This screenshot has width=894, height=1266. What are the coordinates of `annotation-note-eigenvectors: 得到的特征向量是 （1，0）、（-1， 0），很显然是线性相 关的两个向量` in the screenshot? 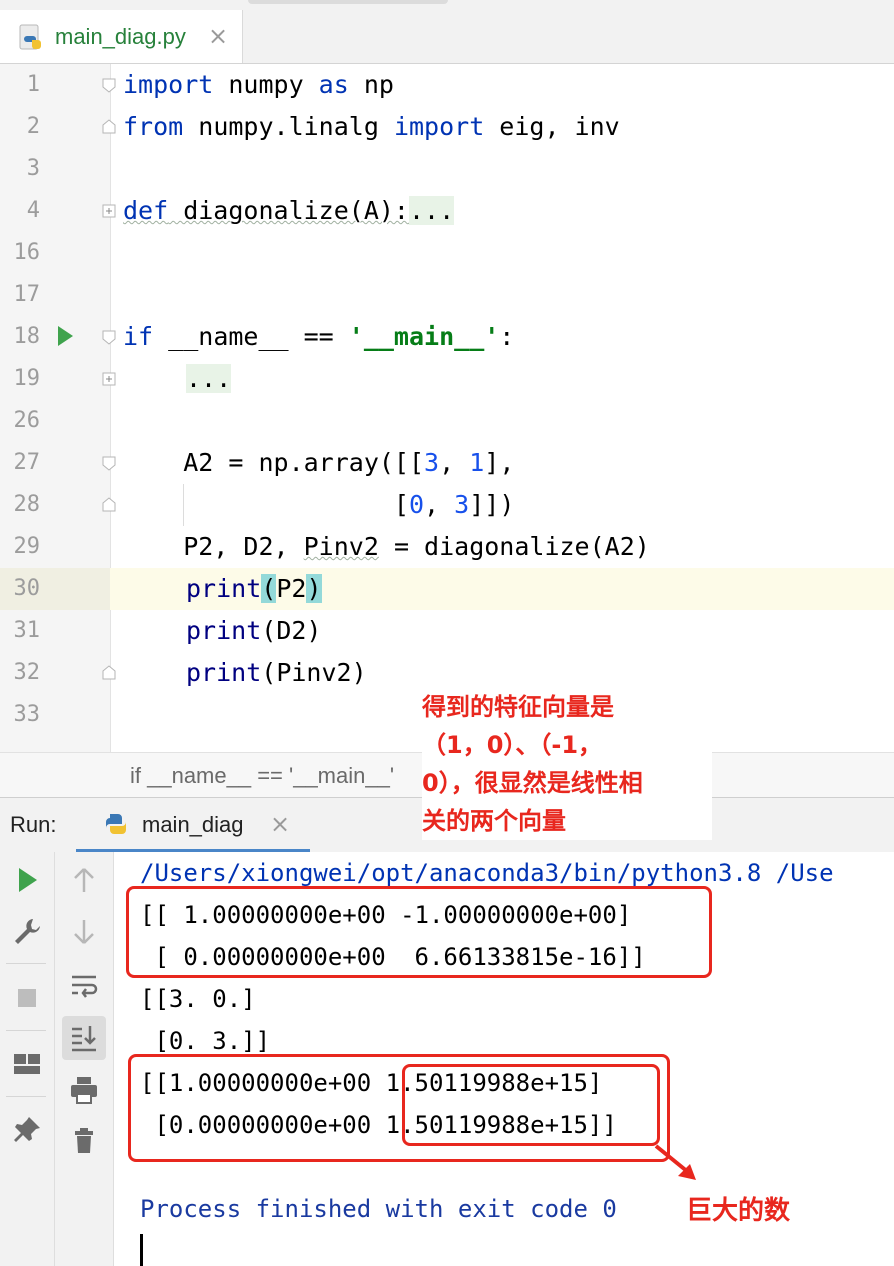 It's located at (567, 764).